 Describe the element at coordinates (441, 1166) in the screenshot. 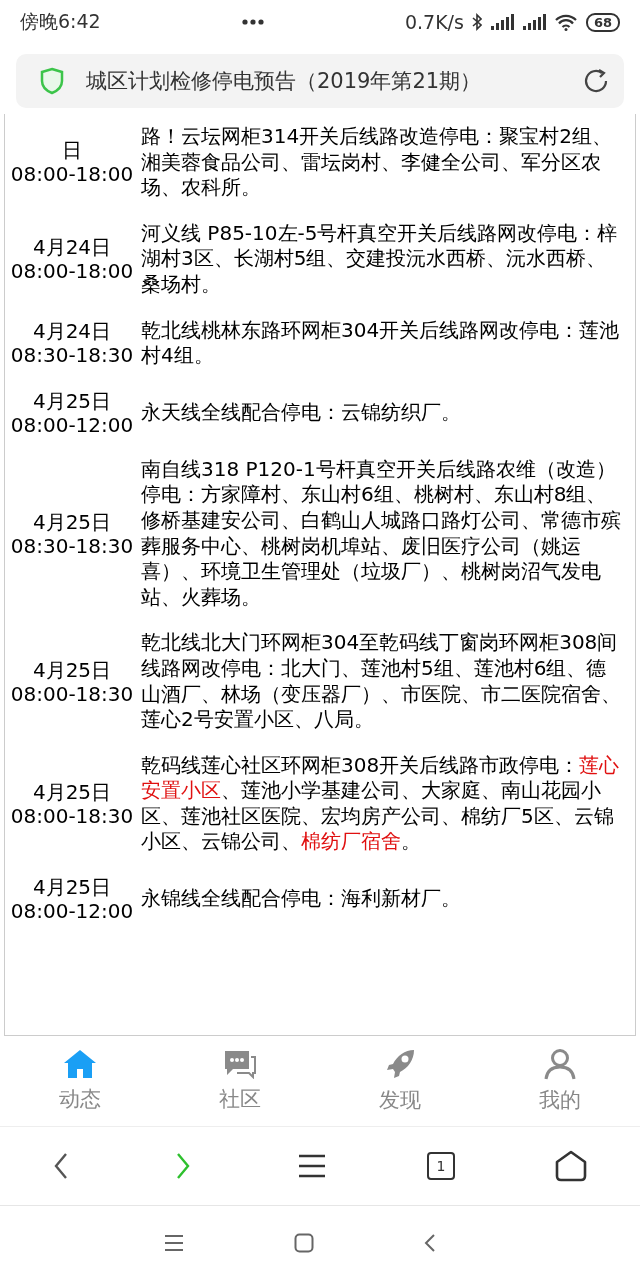

I see `tab-count-button: 1` at that location.